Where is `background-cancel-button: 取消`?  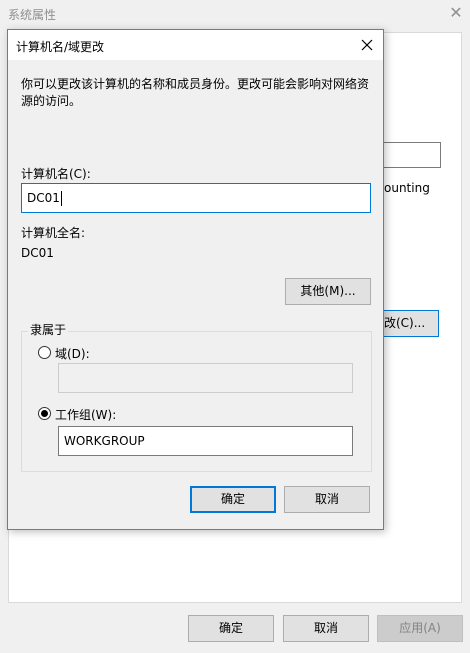
background-cancel-button: 取消 is located at coordinates (326, 628).